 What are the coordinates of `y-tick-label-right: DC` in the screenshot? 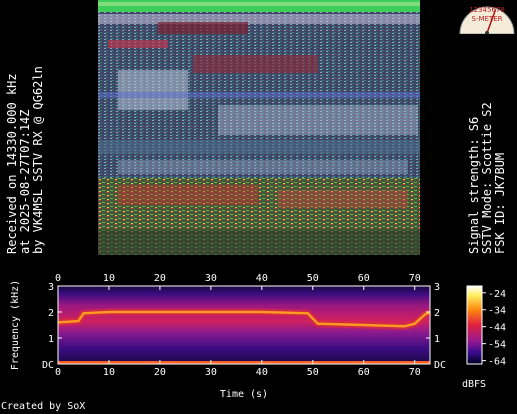 It's located at (440, 365).